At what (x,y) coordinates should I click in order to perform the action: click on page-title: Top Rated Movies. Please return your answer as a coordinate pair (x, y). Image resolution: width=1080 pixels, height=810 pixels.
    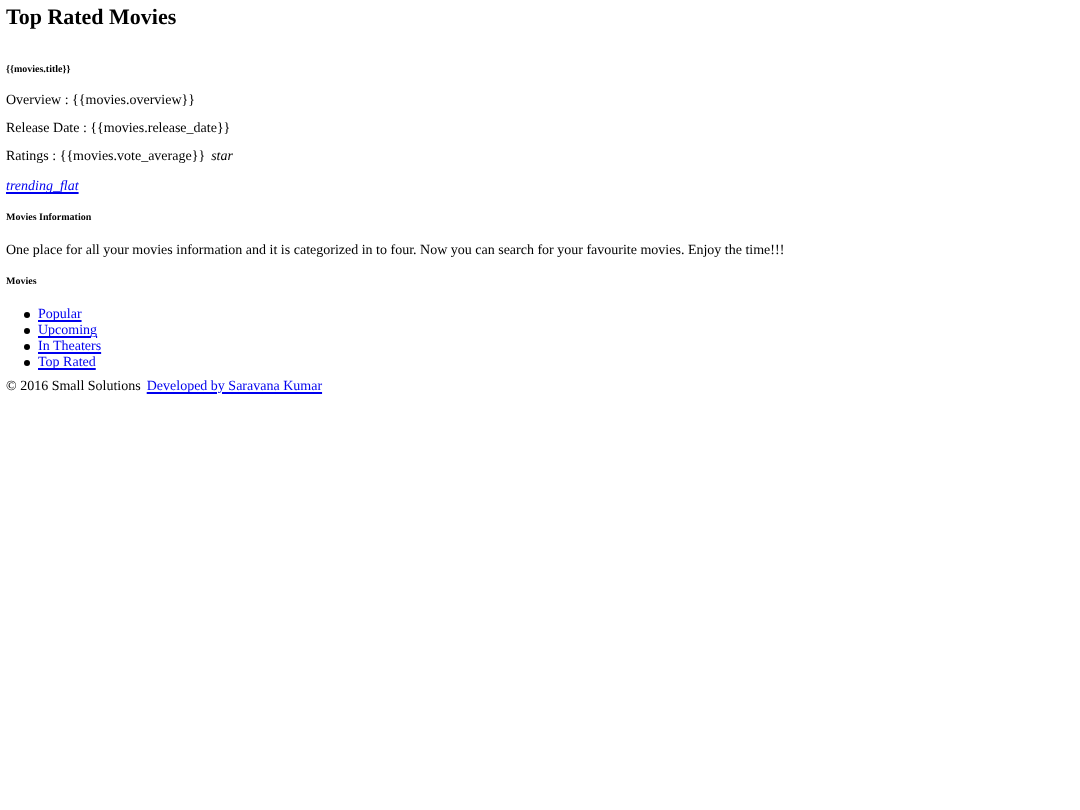
    Looking at the image, I should click on (91, 19).